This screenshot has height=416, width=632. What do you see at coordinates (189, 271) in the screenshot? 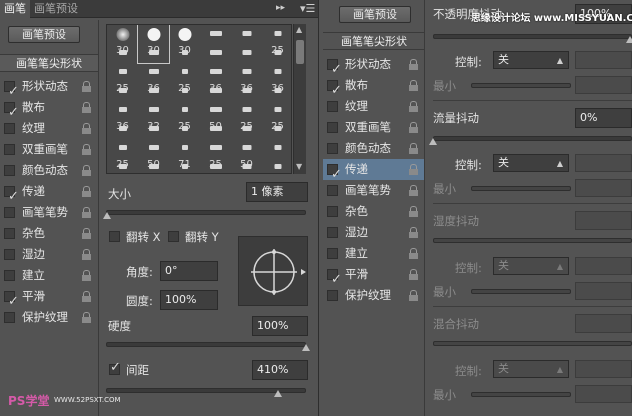
I see `angle-input: 0°` at bounding box center [189, 271].